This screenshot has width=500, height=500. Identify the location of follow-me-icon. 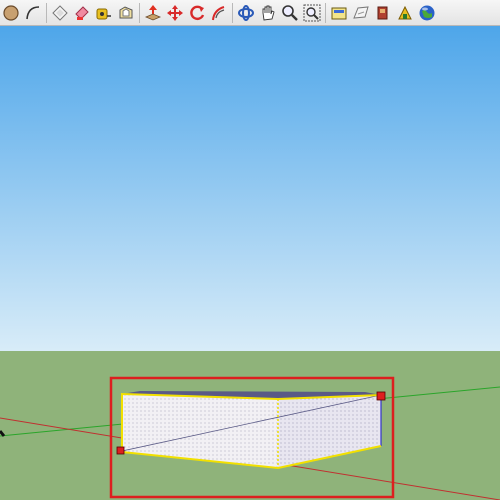
(218, 12).